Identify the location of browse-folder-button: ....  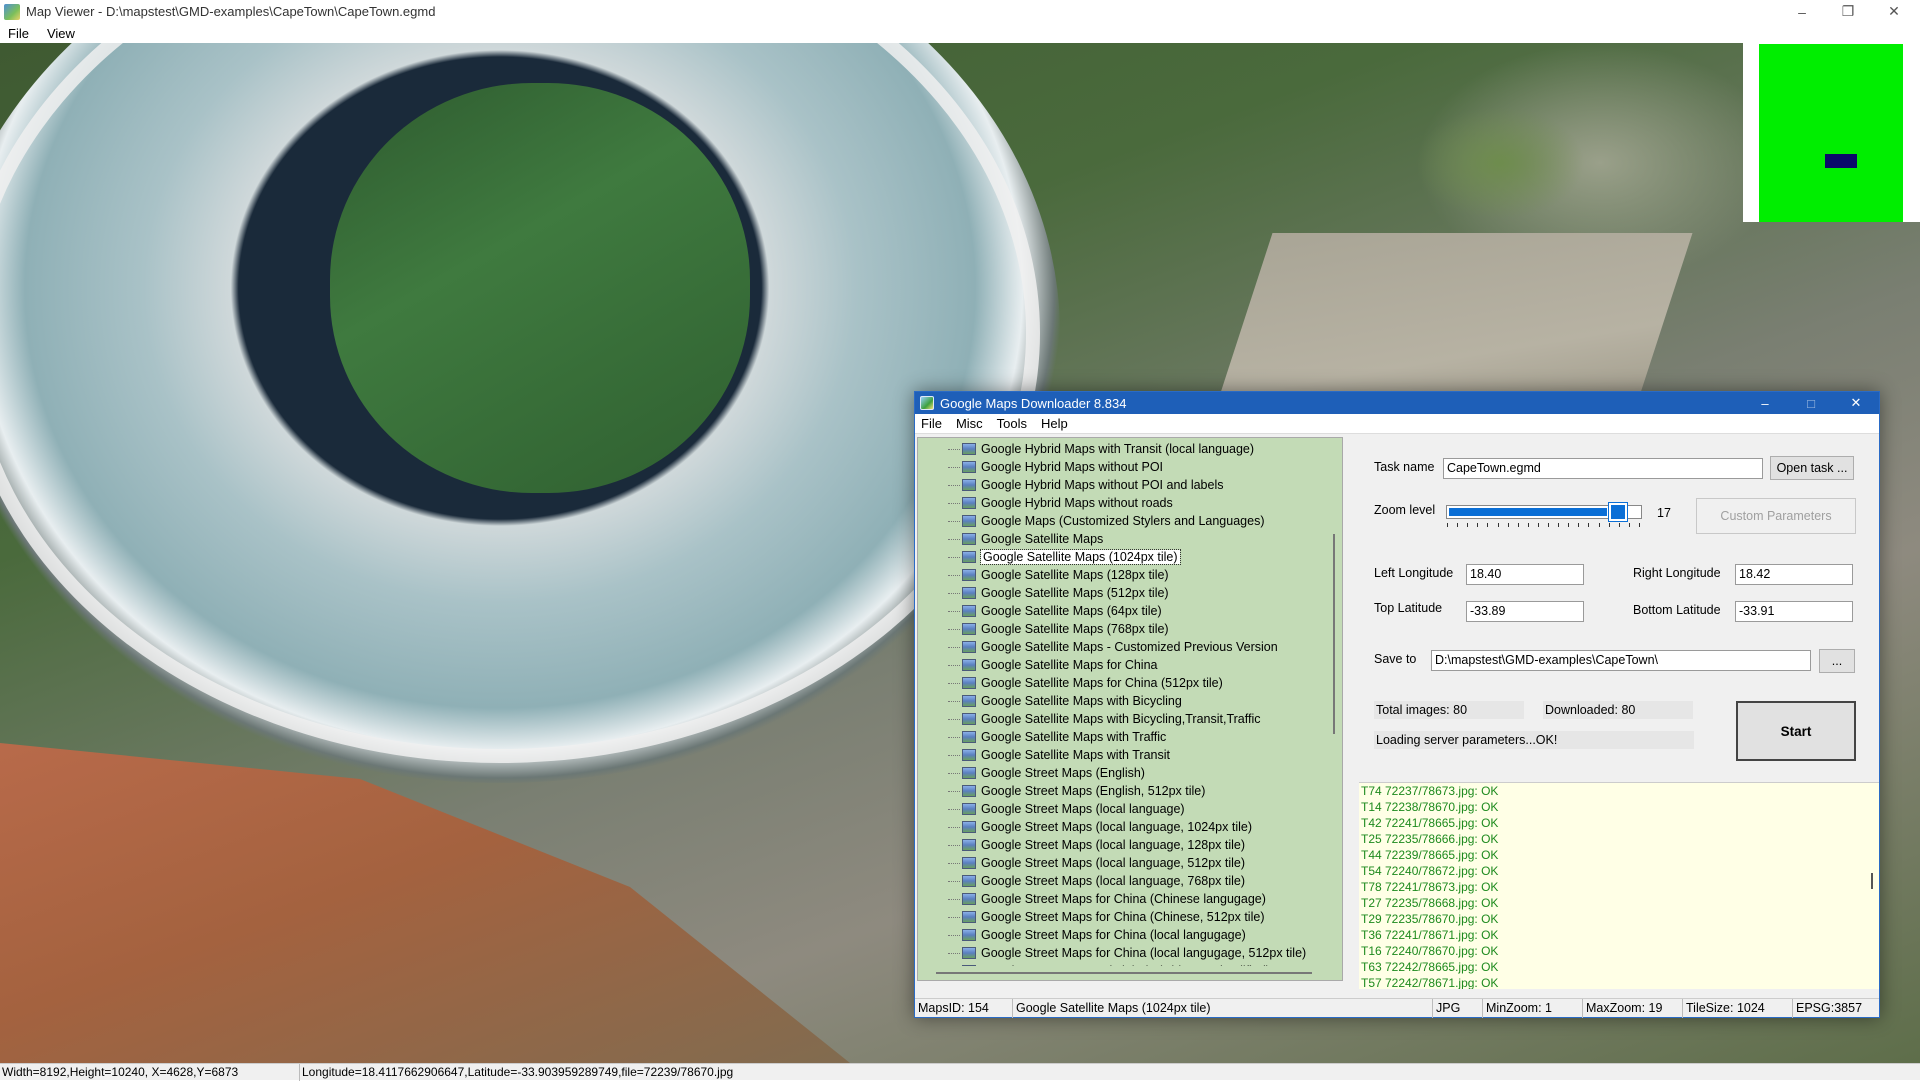
(1837, 661).